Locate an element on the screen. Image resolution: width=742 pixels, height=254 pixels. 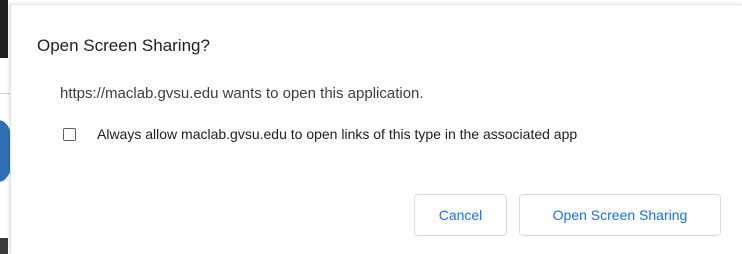
background-window-edge is located at coordinates (4, 29).